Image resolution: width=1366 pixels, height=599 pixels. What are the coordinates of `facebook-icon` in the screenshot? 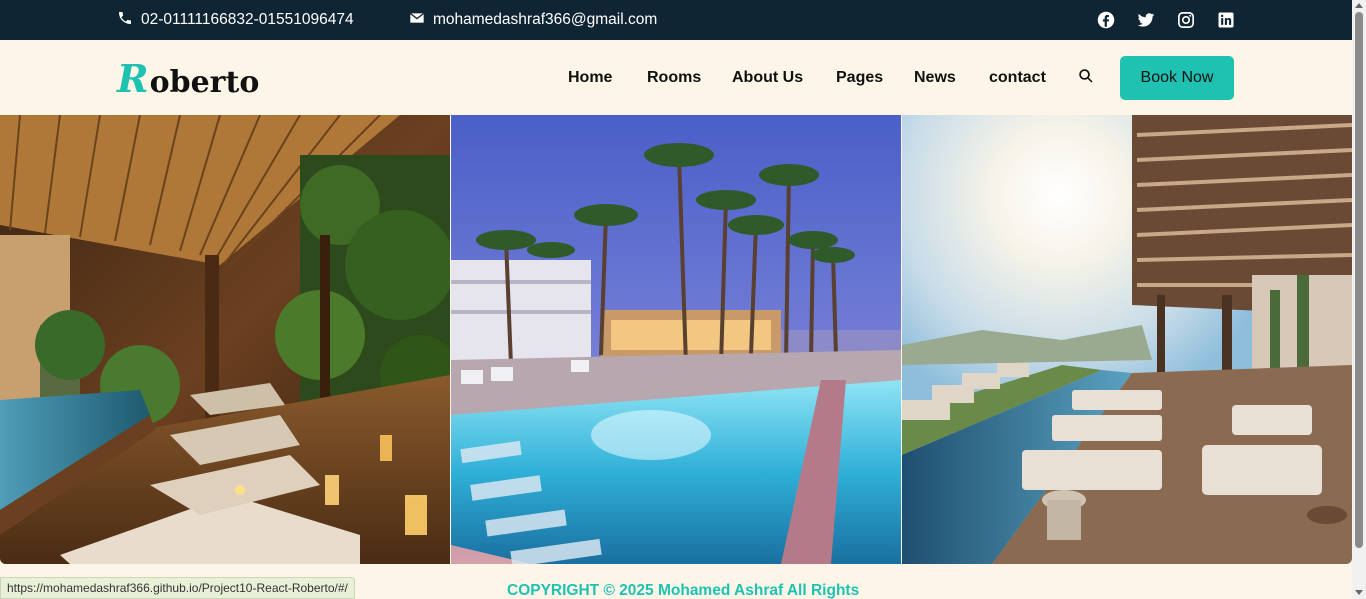 It's located at (1106, 20).